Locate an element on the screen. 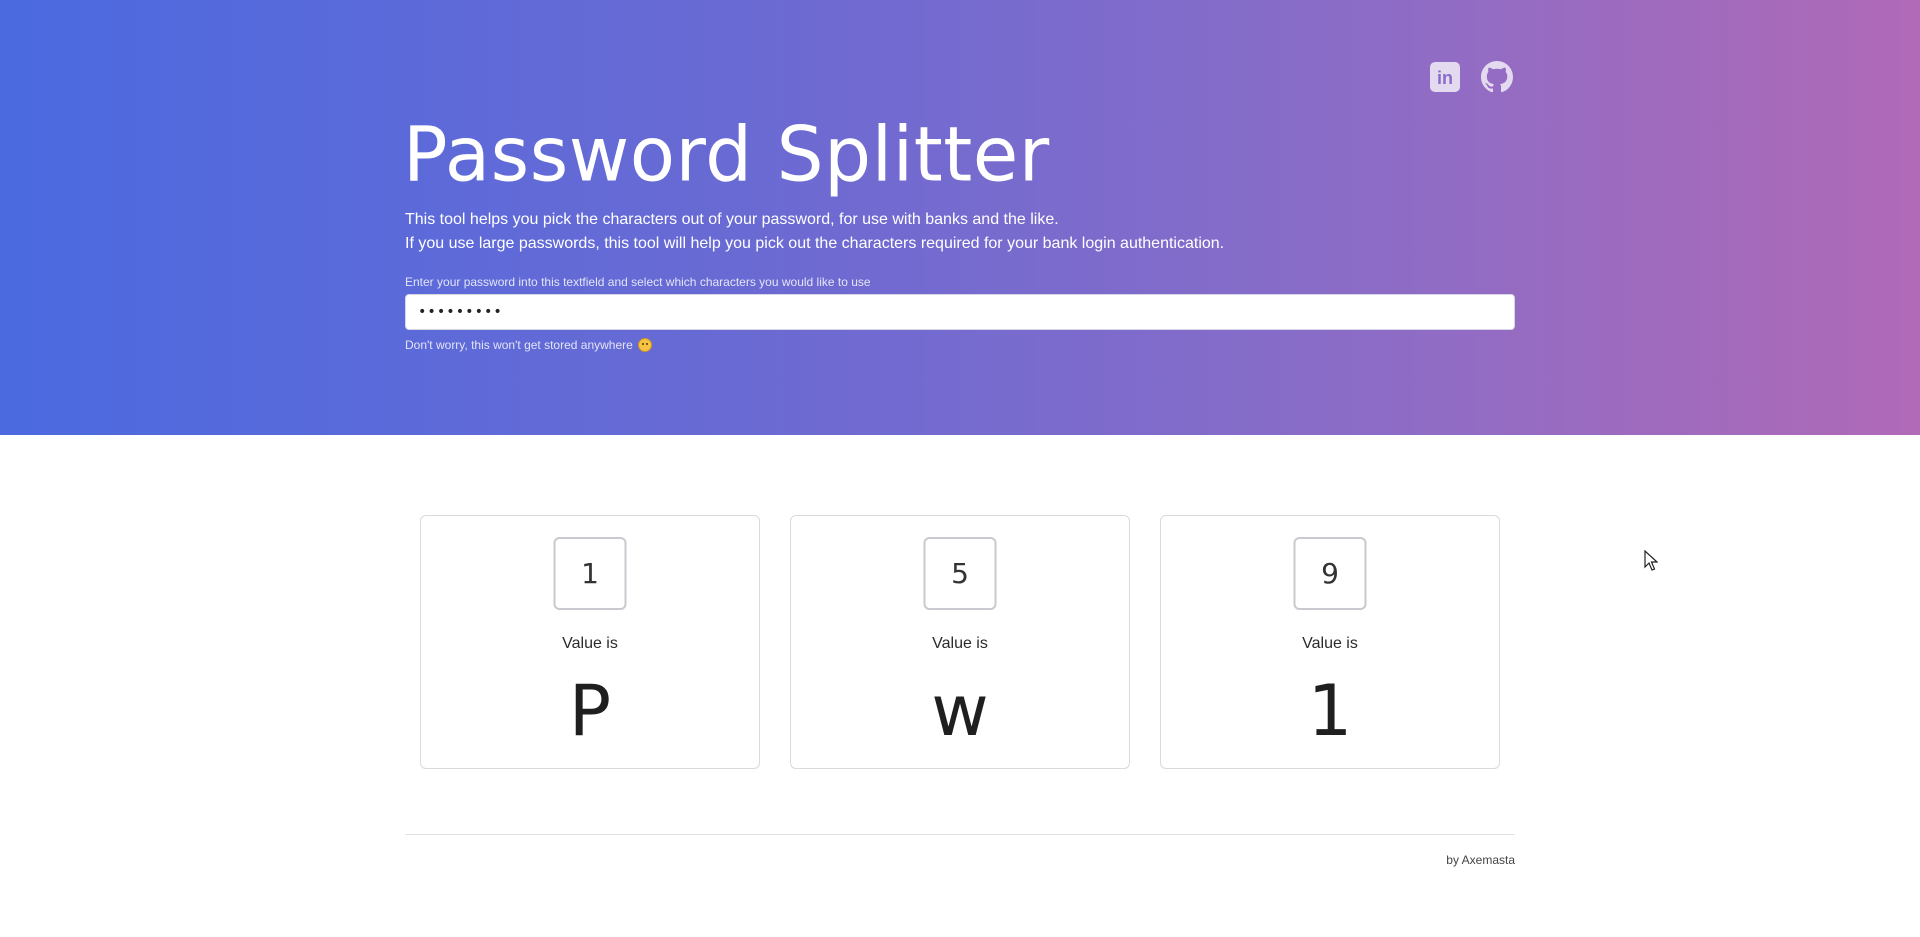  linkedin-icon: in is located at coordinates (1445, 77).